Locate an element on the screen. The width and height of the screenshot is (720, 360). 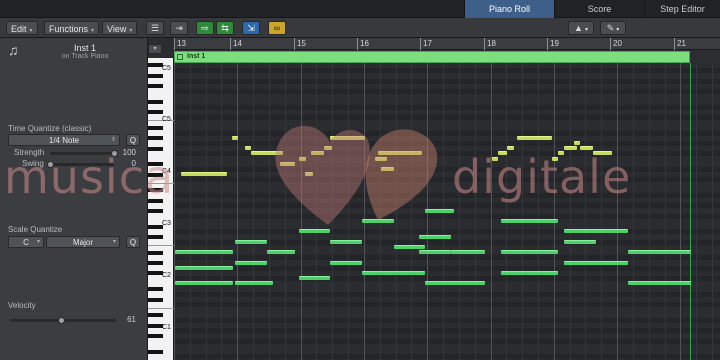
catch-playhead-button: ⇲ is located at coordinates (251, 28).